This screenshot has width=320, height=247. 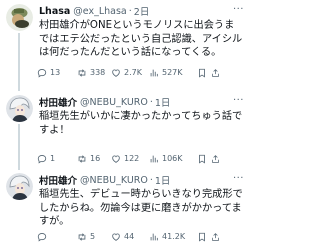 What do you see at coordinates (19, 17) in the screenshot?
I see `avatar-lhasa` at bounding box center [19, 17].